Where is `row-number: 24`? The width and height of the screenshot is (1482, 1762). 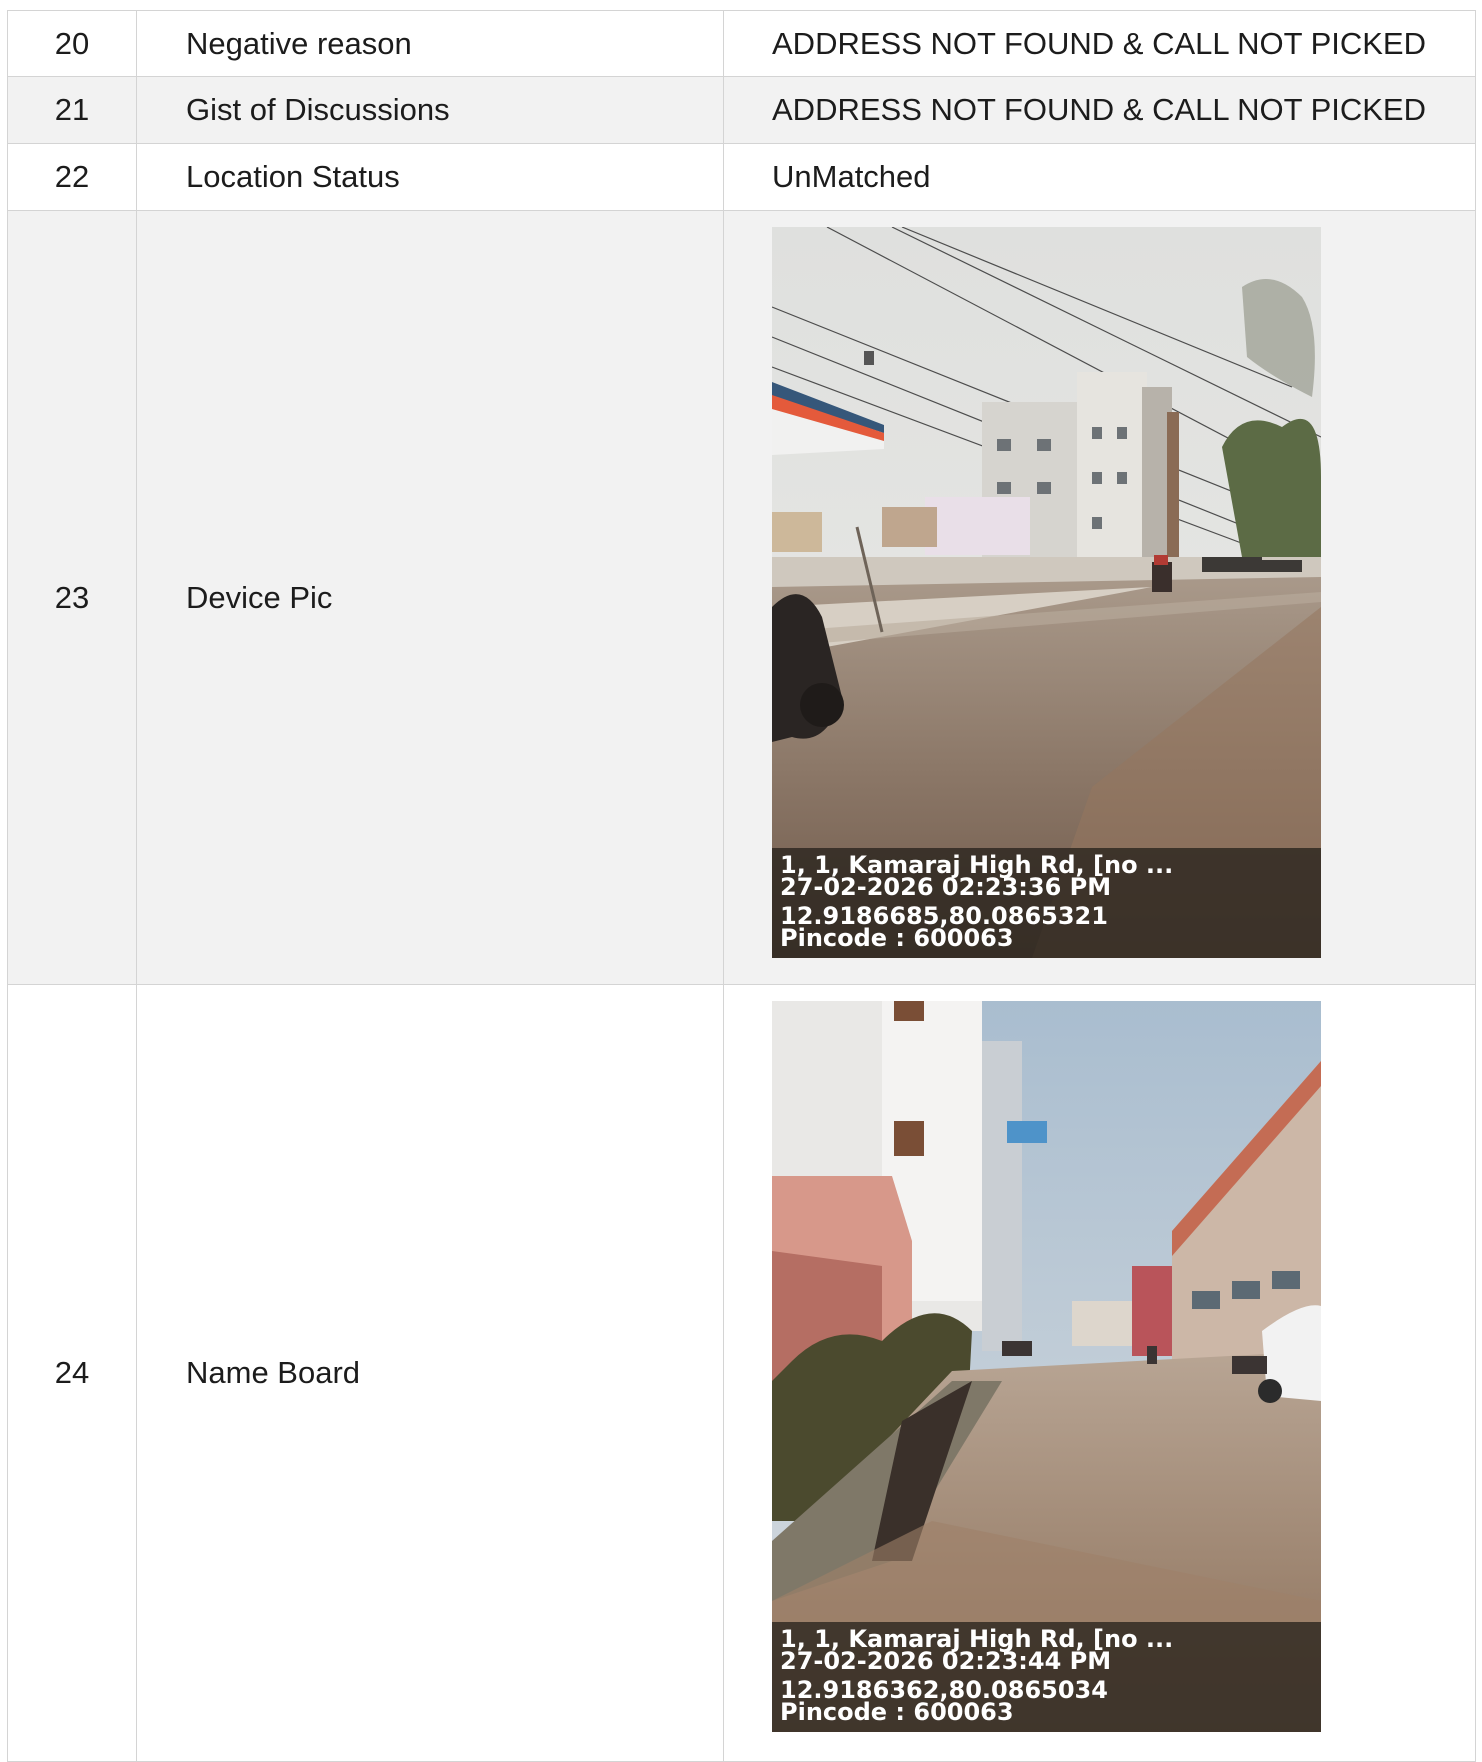 row-number: 24 is located at coordinates (72, 1373).